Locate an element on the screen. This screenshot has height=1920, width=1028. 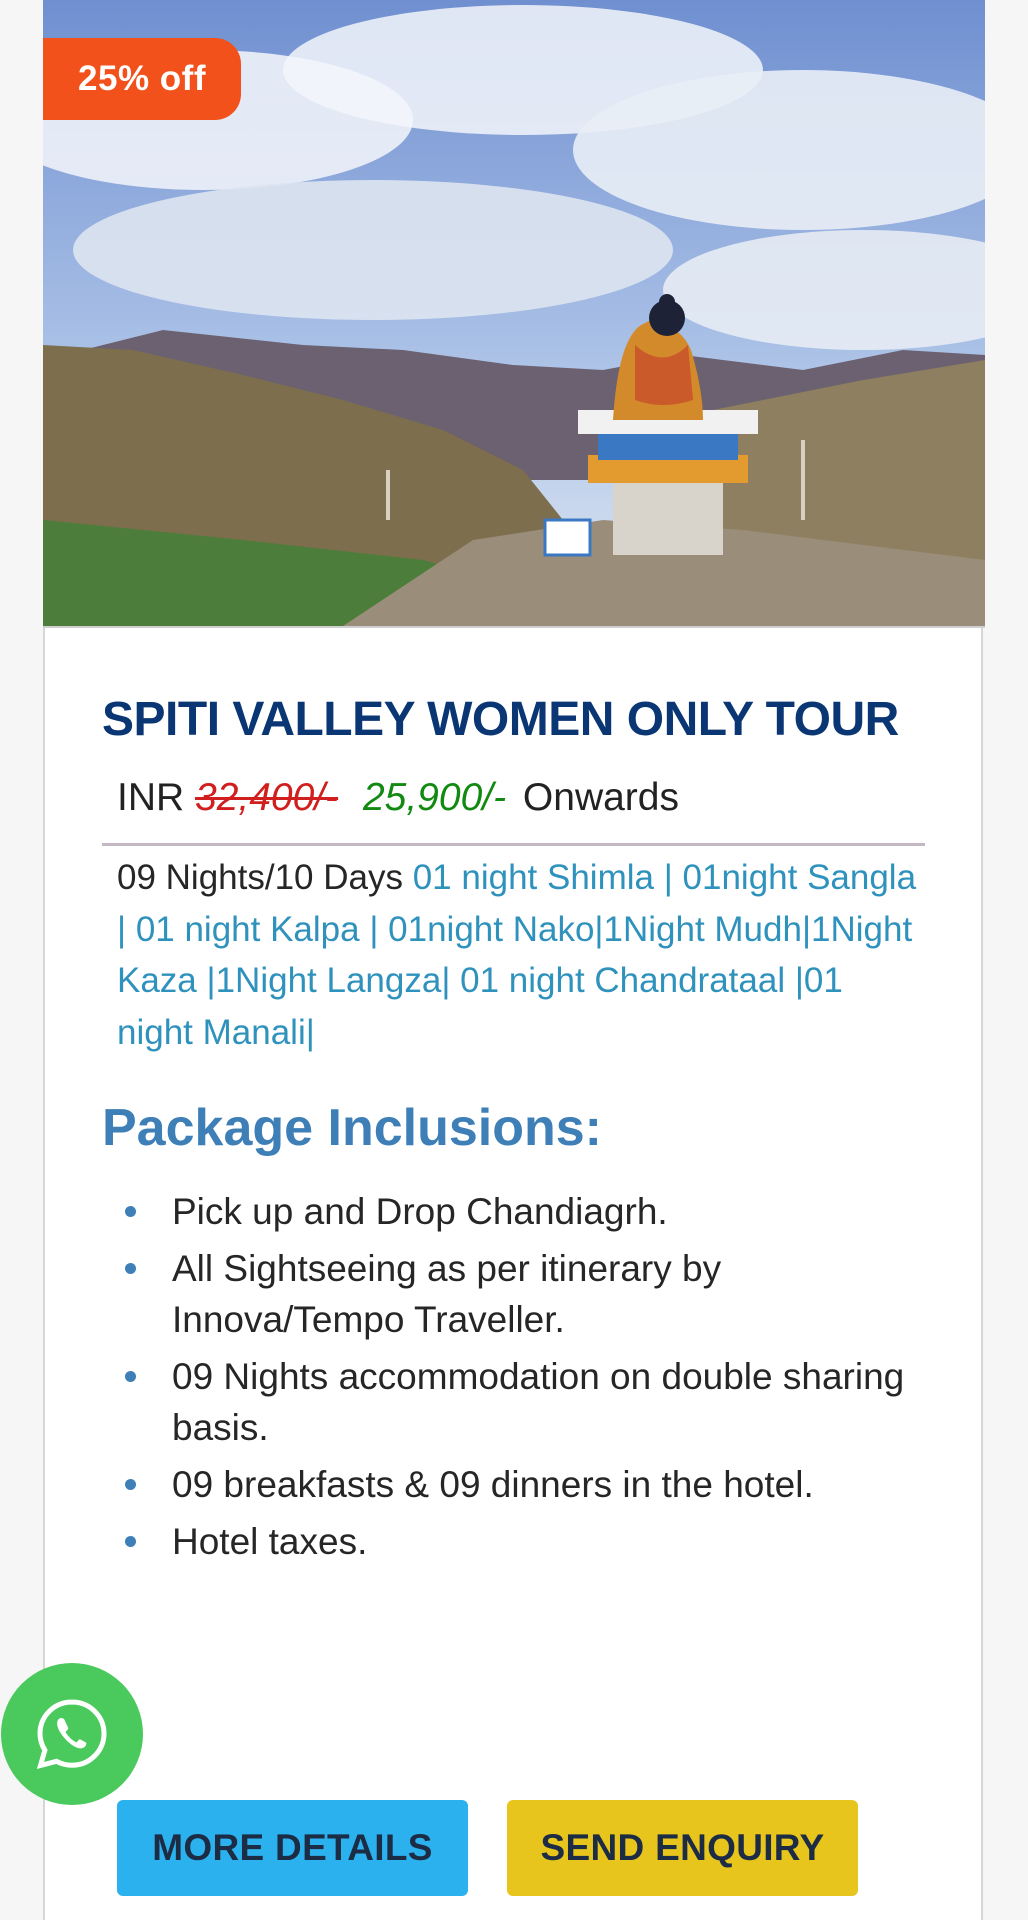
send-enquiry-button: SEND ENQUIRY is located at coordinates (682, 1848).